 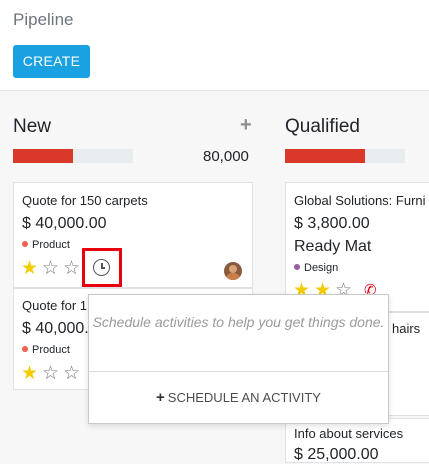 What do you see at coordinates (43, 20) in the screenshot?
I see `breadcrumb: Pipeline` at bounding box center [43, 20].